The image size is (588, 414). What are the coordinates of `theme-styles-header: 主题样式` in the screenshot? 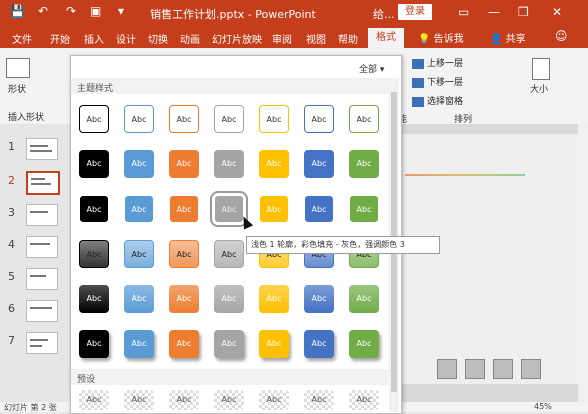 It's located at (95, 89).